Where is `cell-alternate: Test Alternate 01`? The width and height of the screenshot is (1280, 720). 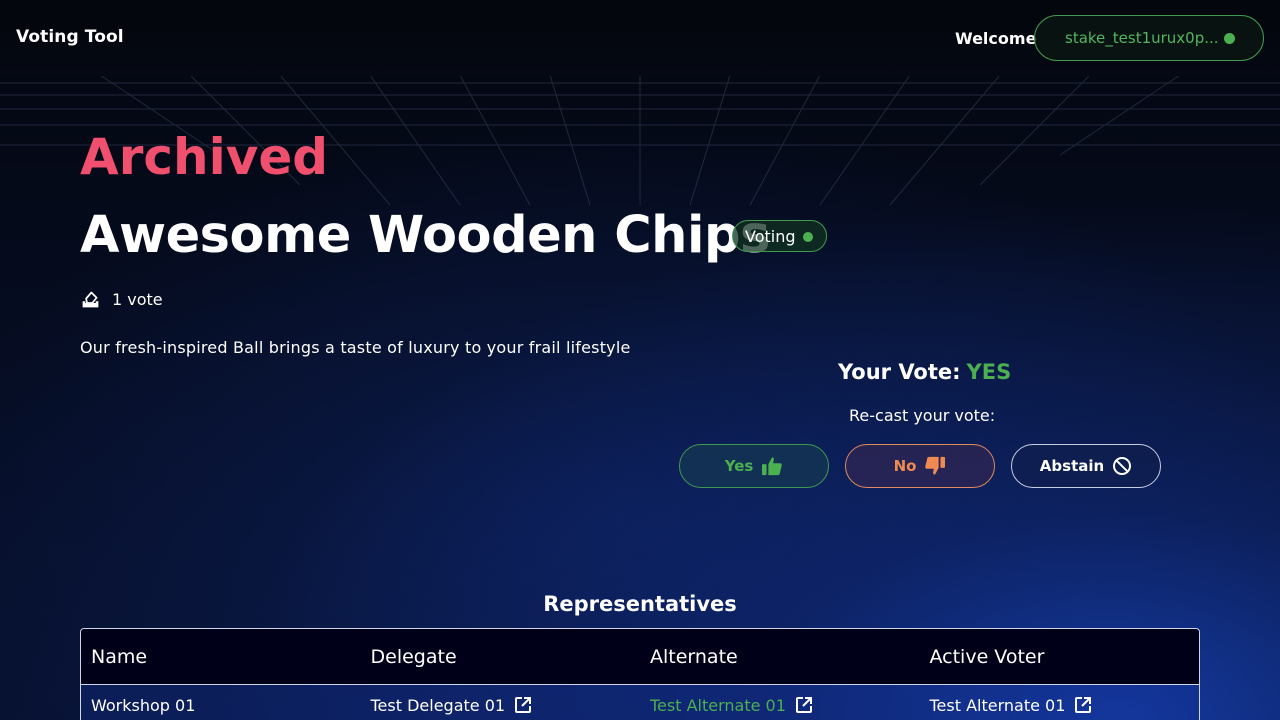 cell-alternate: Test Alternate 01 is located at coordinates (780, 704).